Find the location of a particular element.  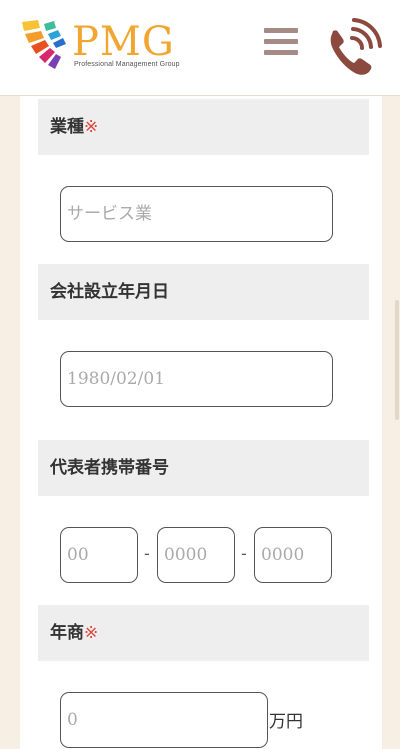

annual-revenue-label: 年商※ is located at coordinates (203, 633).